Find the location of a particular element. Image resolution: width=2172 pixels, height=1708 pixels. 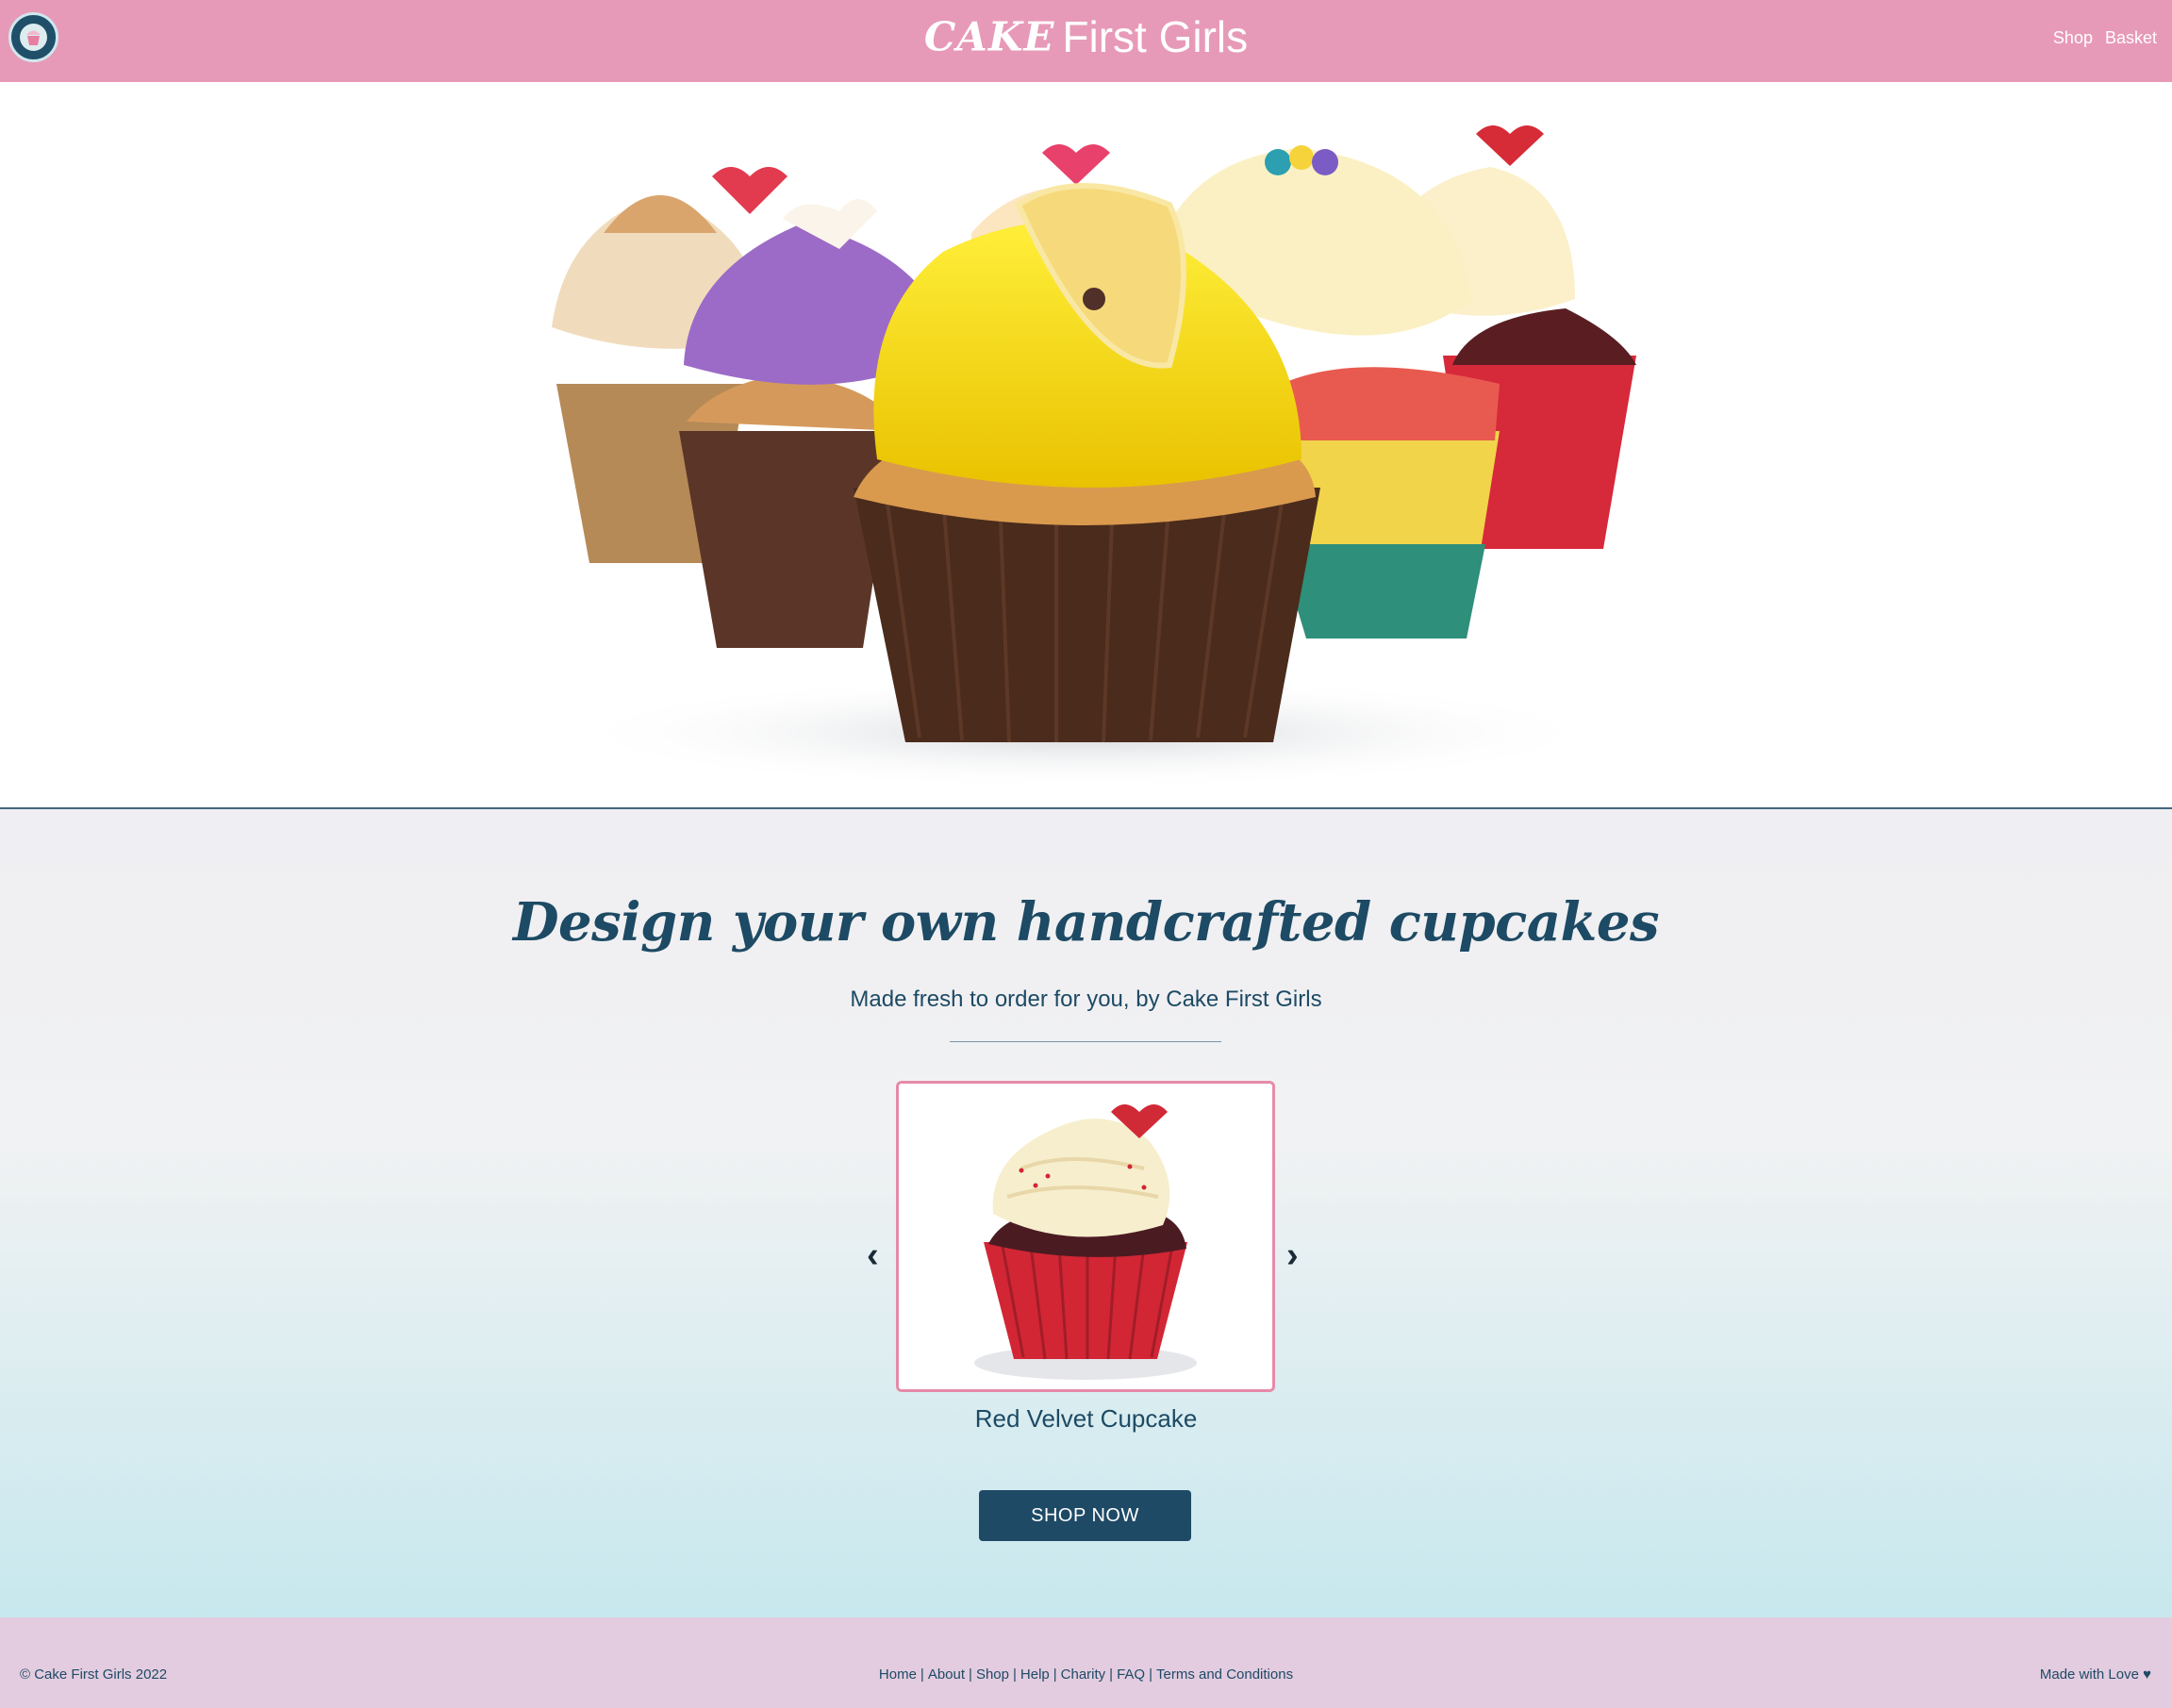

footer-link-faq: FAQ is located at coordinates (1131, 1675).